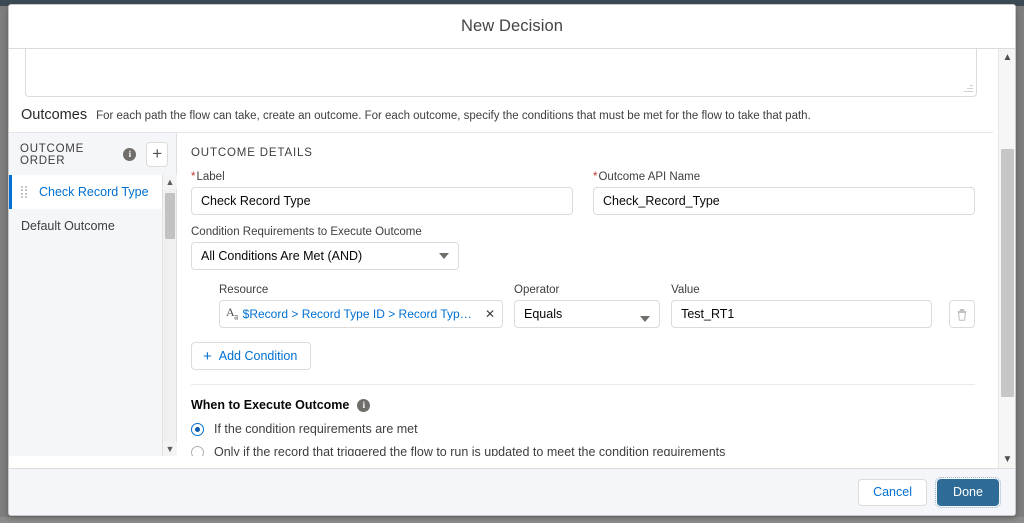 This screenshot has width=1024, height=523. What do you see at coordinates (197, 429) in the screenshot?
I see `radio-button-selected` at bounding box center [197, 429].